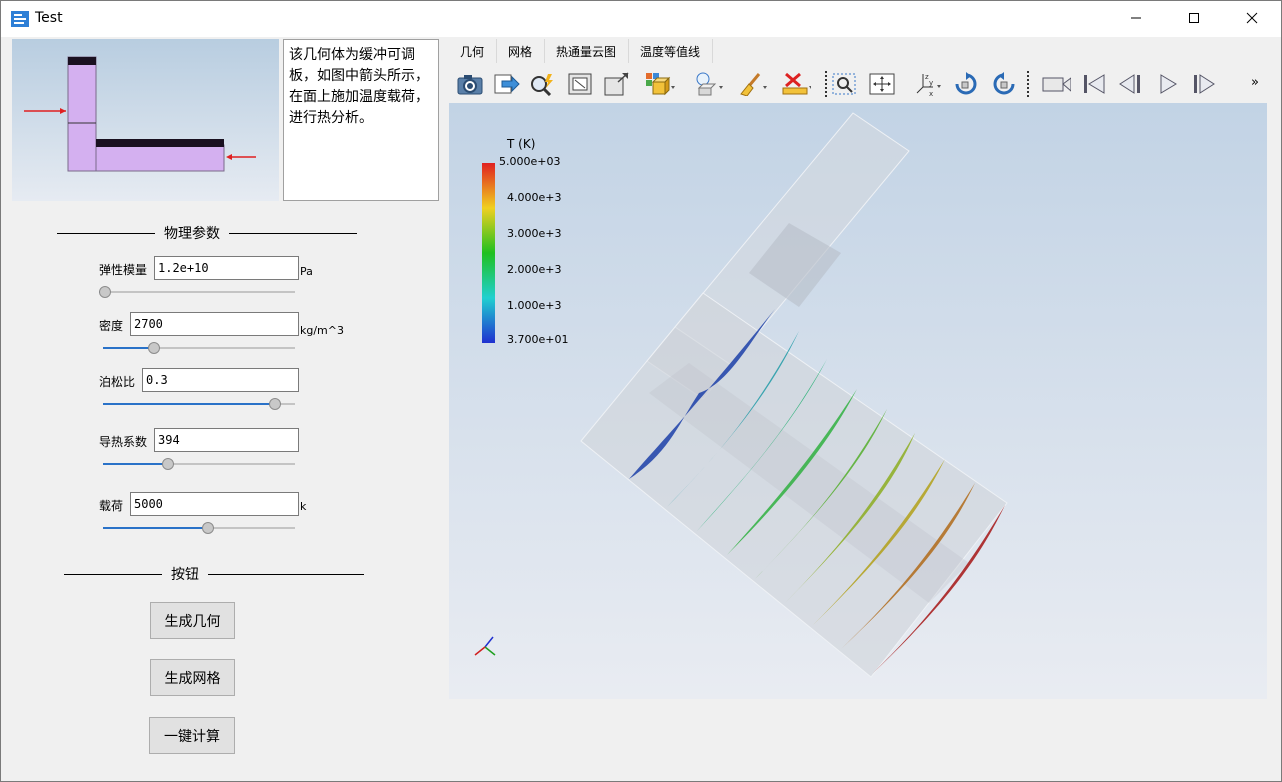 This screenshot has width=1282, height=782. What do you see at coordinates (521, 144) in the screenshot?
I see `legend-title: T (K)` at bounding box center [521, 144].